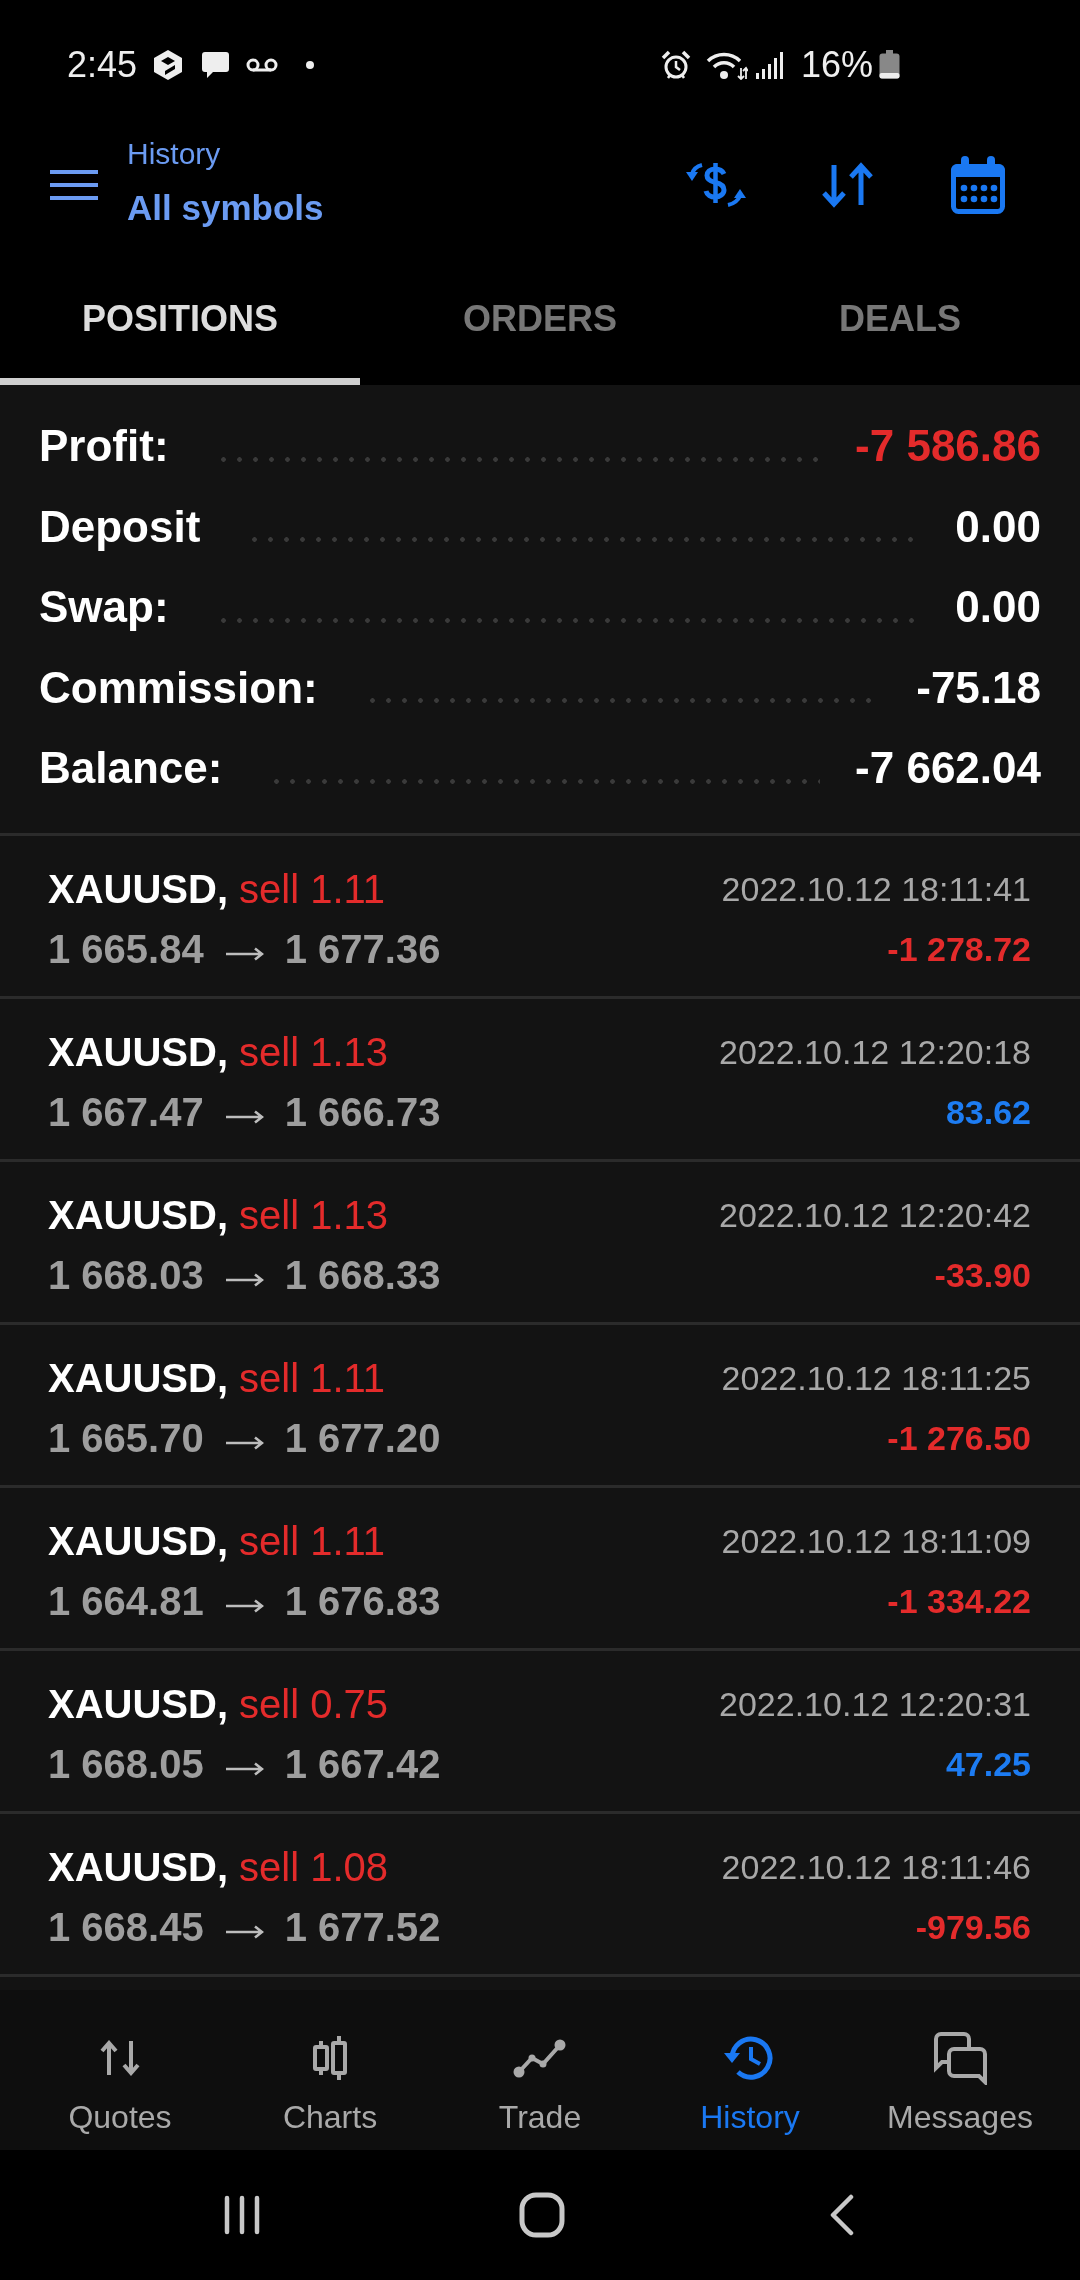 Image resolution: width=1080 pixels, height=2280 pixels. I want to click on alarm-clock-icon, so click(675, 65).